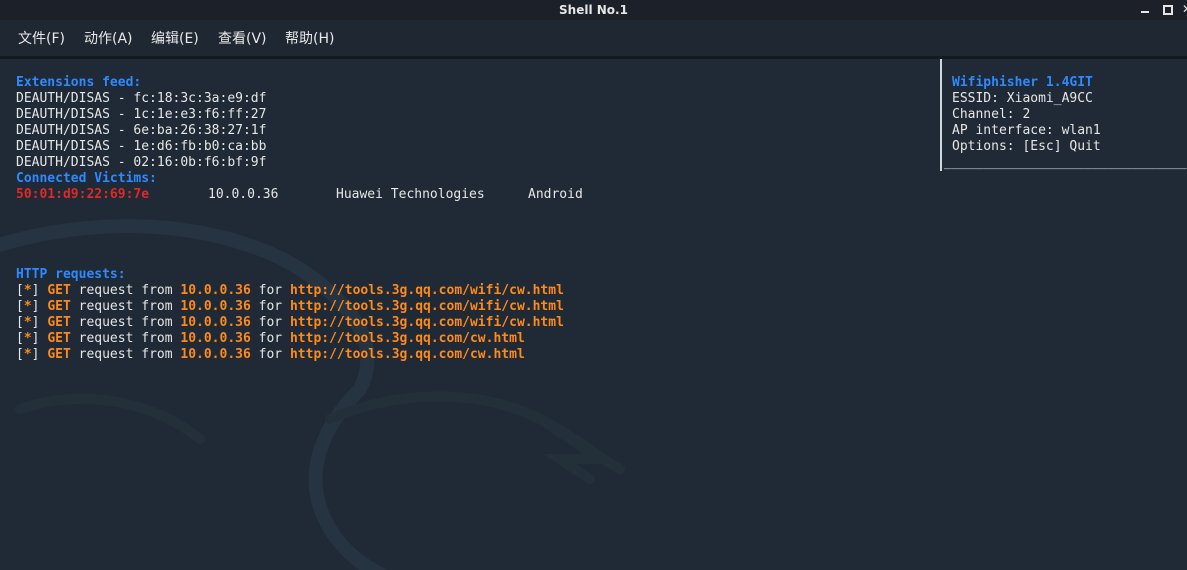 The width and height of the screenshot is (1187, 570). I want to click on window-title: Shell No.1, so click(593, 10).